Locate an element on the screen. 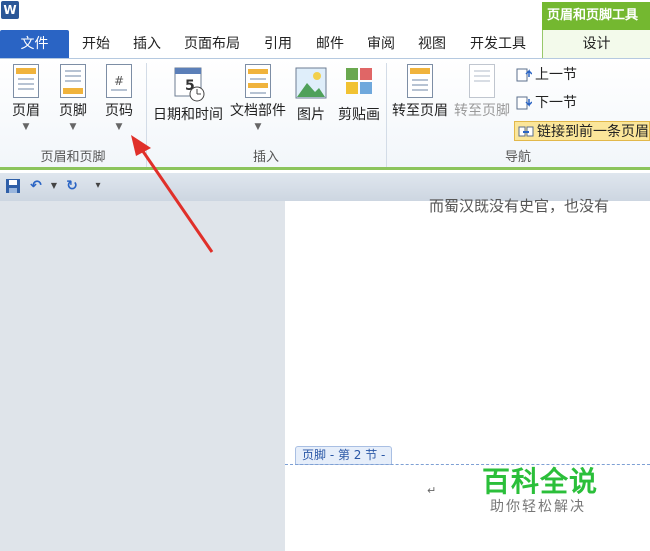 The height and width of the screenshot is (551, 650). tab-references: 引用 is located at coordinates (278, 44).